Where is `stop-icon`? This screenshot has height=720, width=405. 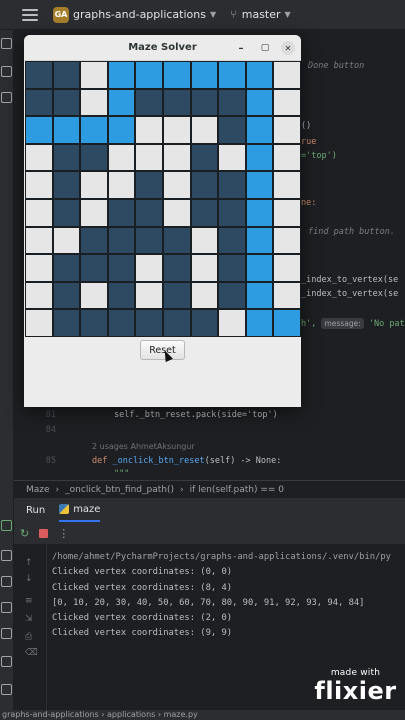
stop-icon is located at coordinates (44, 533).